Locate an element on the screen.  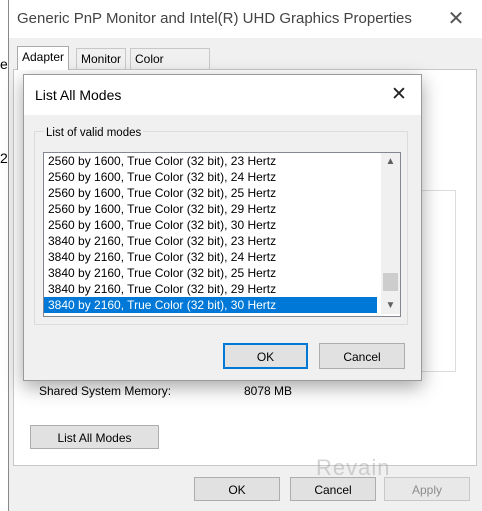
dialog-title: List All Modes is located at coordinates (78, 95).